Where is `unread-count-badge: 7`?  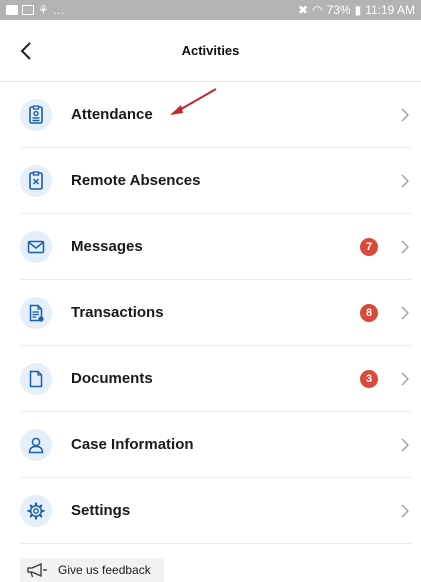
unread-count-badge: 7 is located at coordinates (369, 247).